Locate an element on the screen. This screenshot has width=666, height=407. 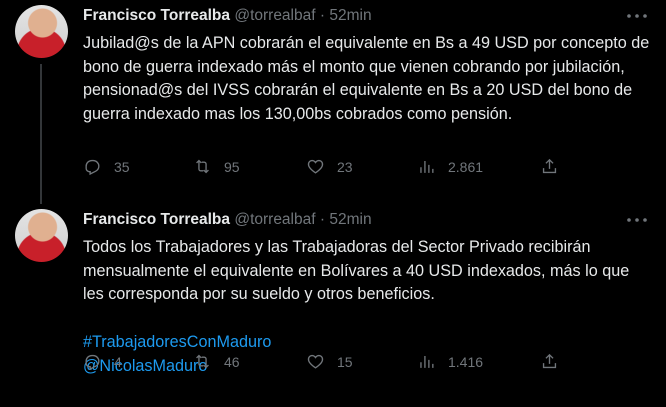
hashtag-link: #TrabajadoresConMaduro is located at coordinates (368, 343).